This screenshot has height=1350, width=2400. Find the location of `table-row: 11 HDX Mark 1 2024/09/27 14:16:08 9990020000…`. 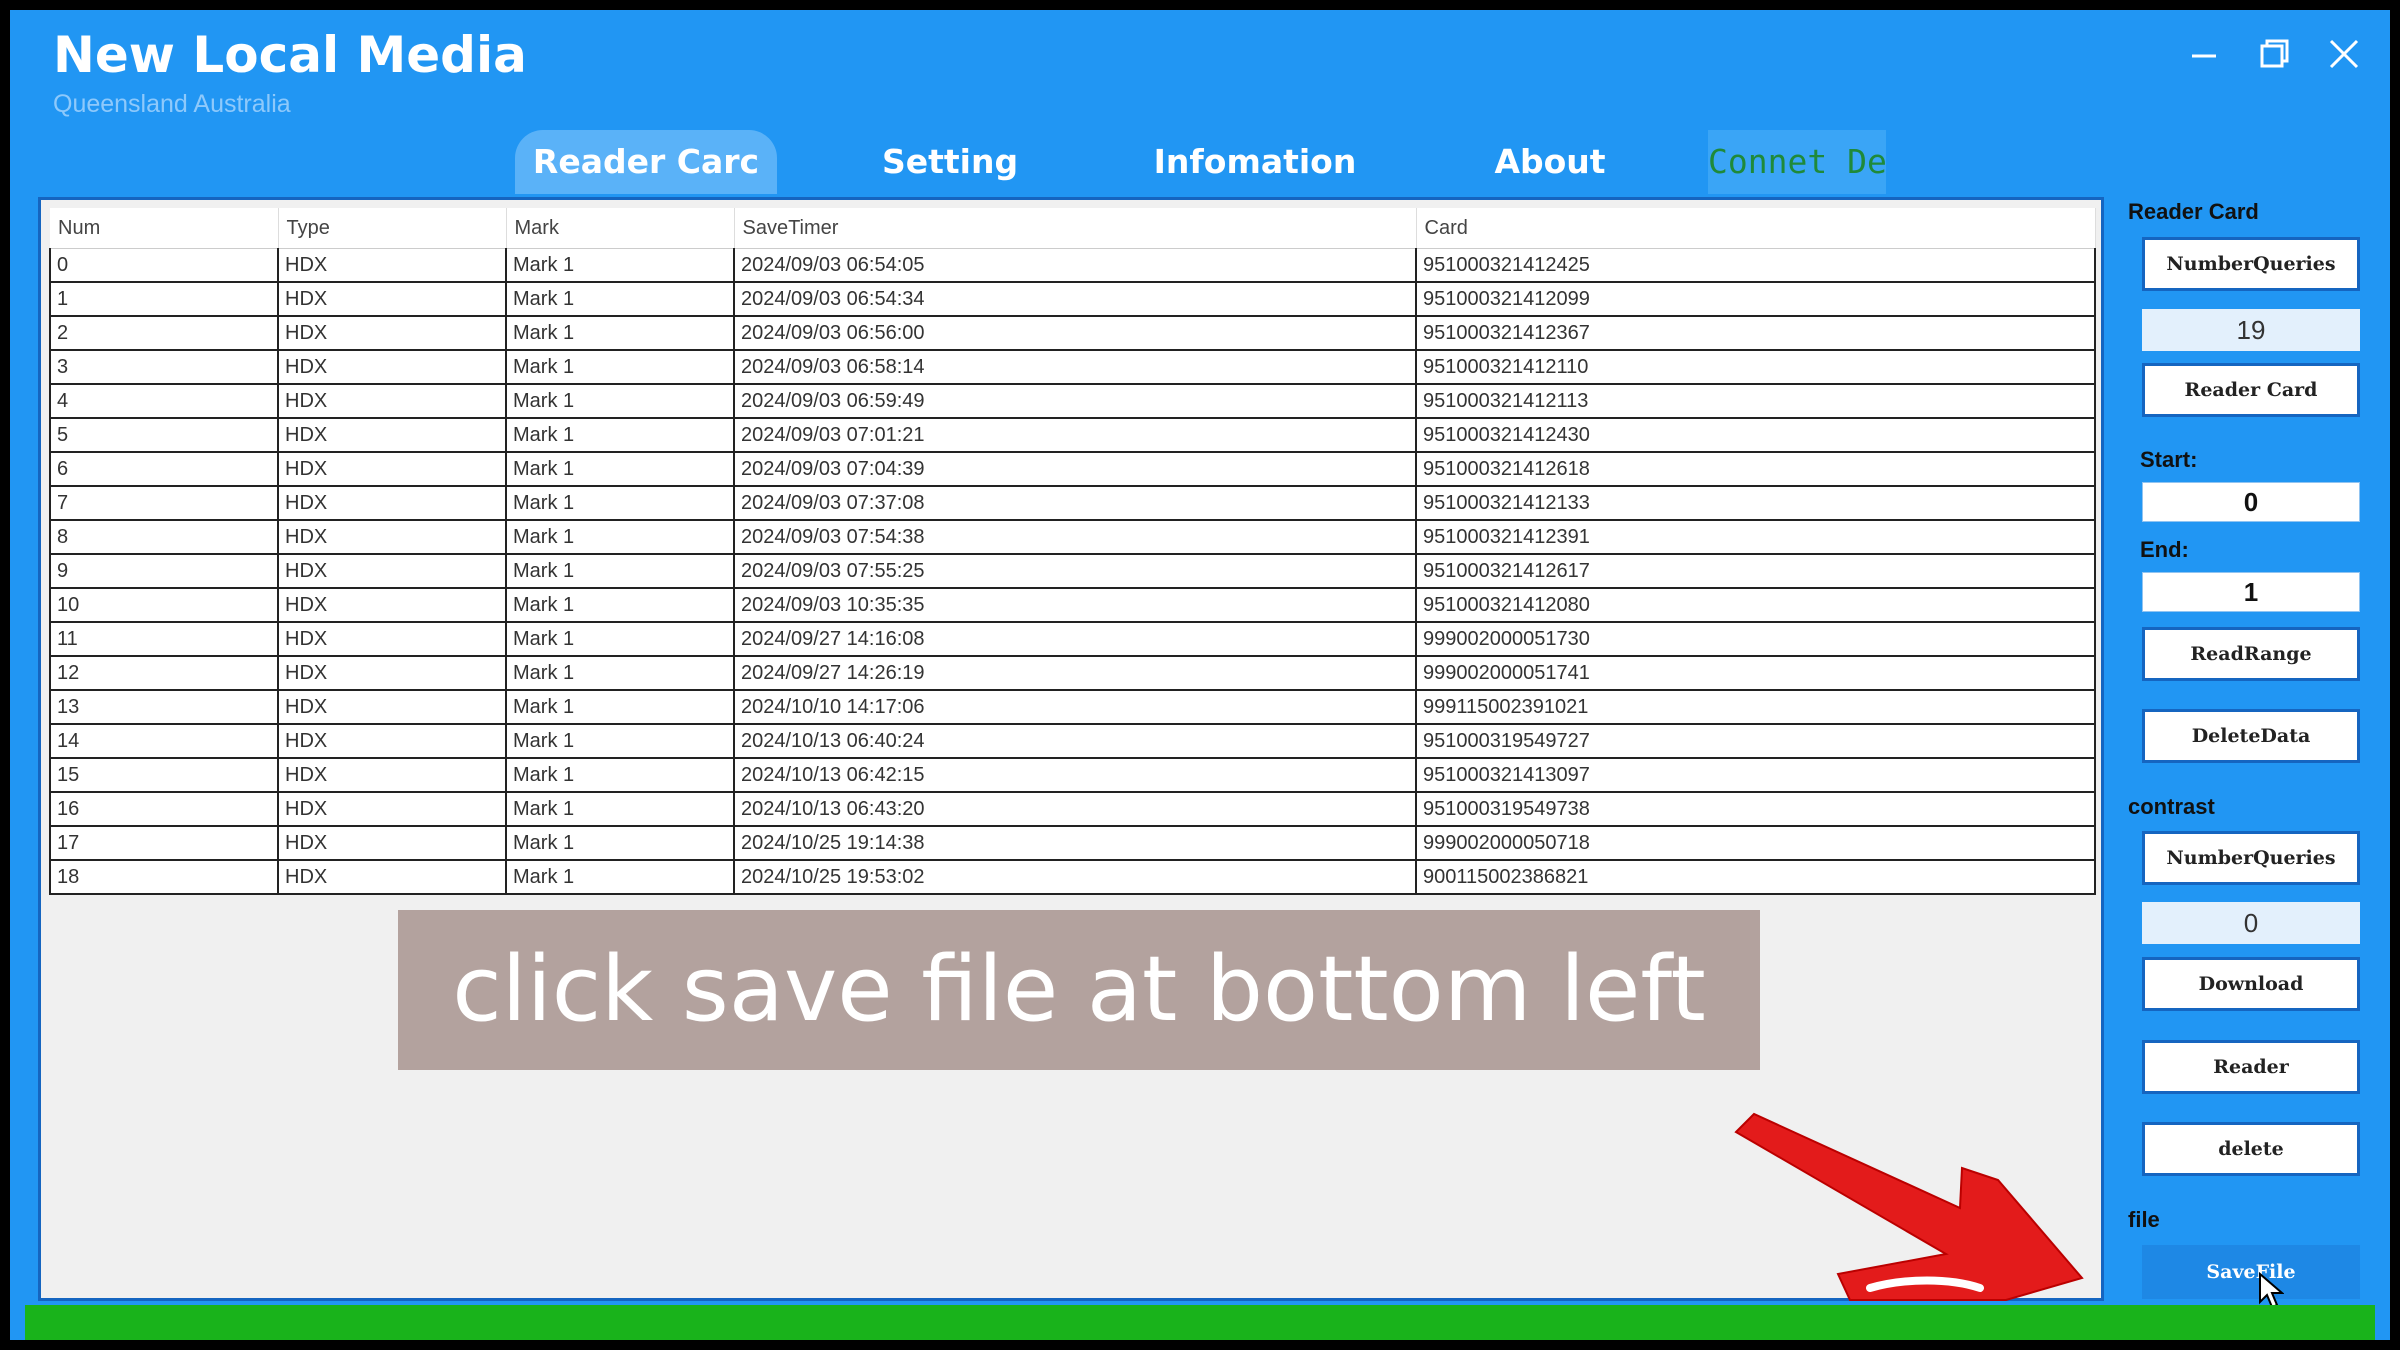

table-row: 11 HDX Mark 1 2024/09/27 14:16:08 9990020000… is located at coordinates (1072, 639).